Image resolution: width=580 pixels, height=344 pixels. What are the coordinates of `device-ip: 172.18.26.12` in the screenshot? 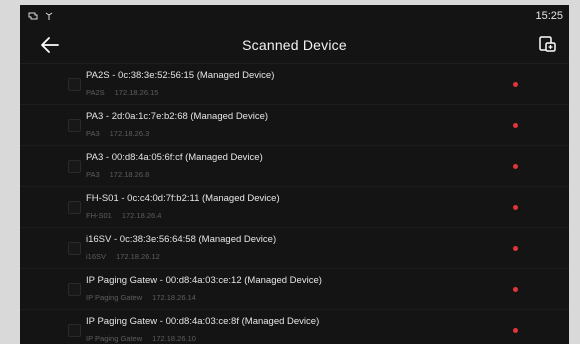 It's located at (138, 256).